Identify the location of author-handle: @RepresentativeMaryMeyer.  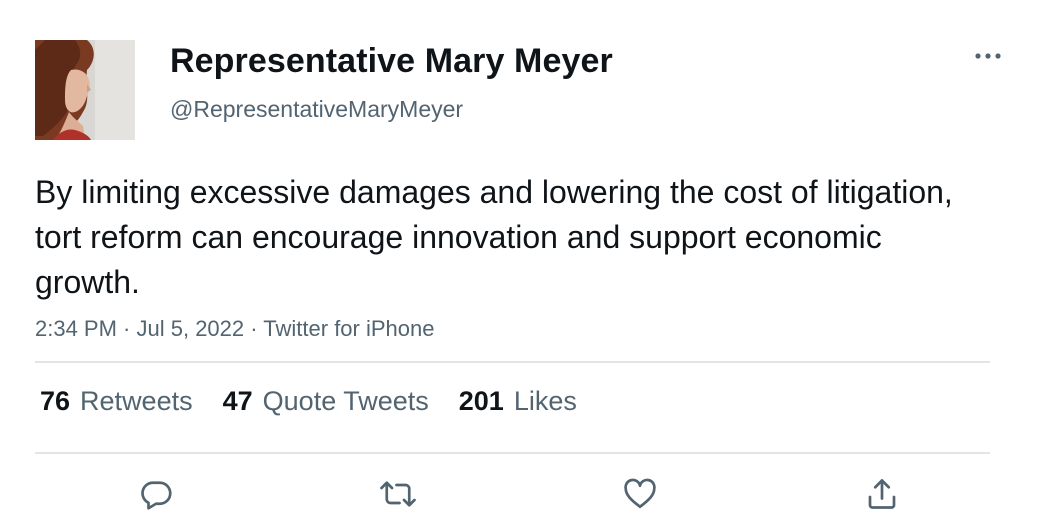
(316, 109).